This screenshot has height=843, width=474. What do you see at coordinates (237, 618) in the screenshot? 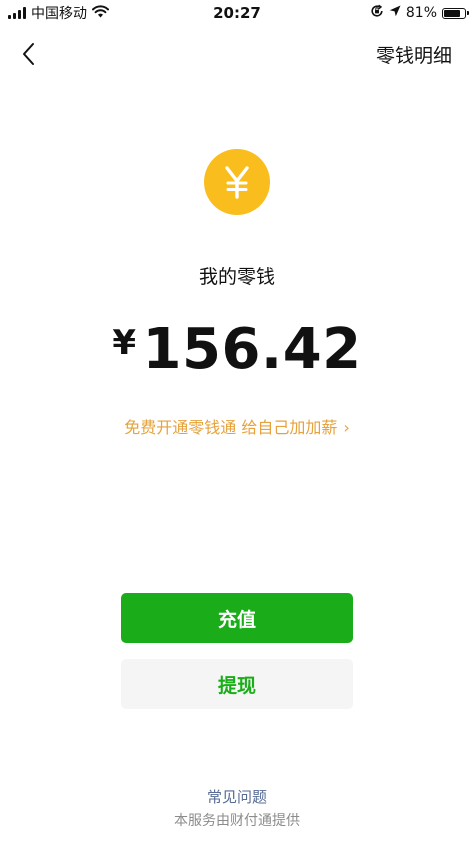
I see `recharge-button: 充值` at bounding box center [237, 618].